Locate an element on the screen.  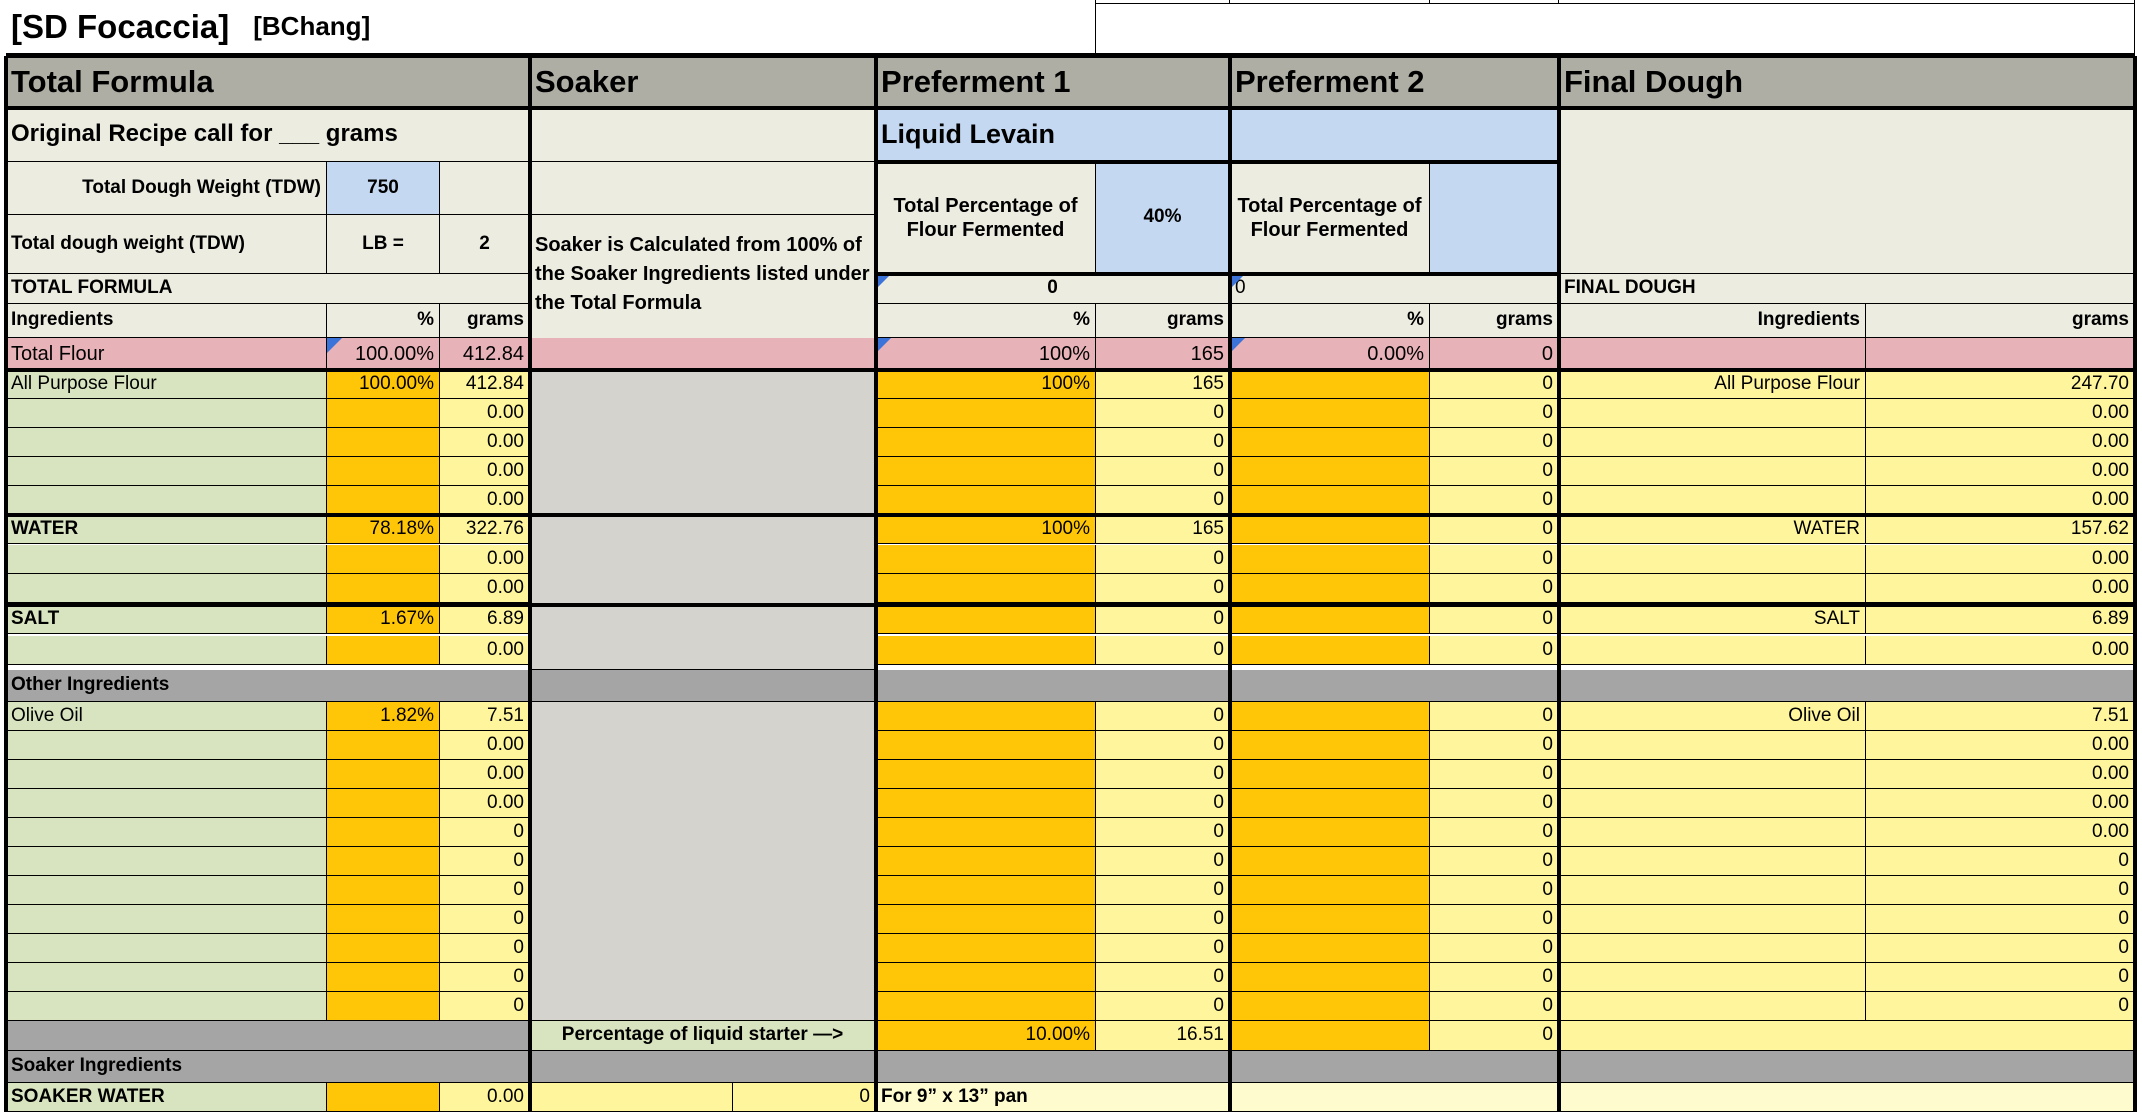
final-ingredient-grams: 157.62 is located at coordinates (2000, 529).